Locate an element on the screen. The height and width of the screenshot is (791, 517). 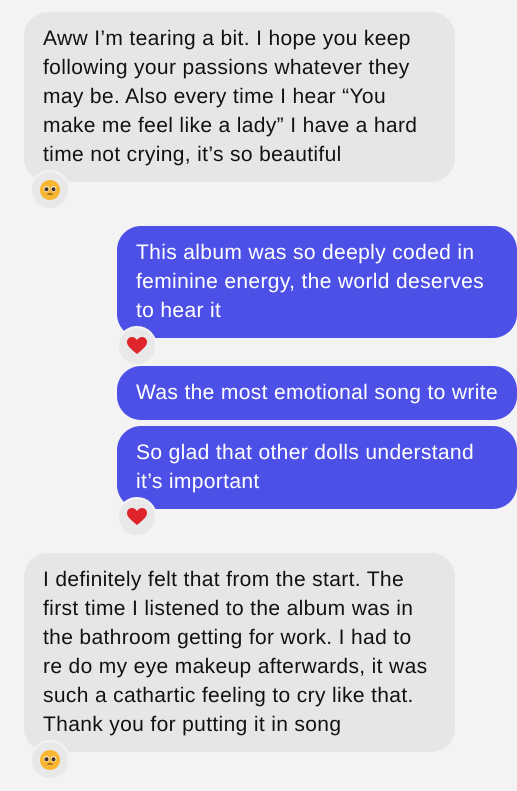
message-bubble: Was the most emotional song to write is located at coordinates (317, 393).